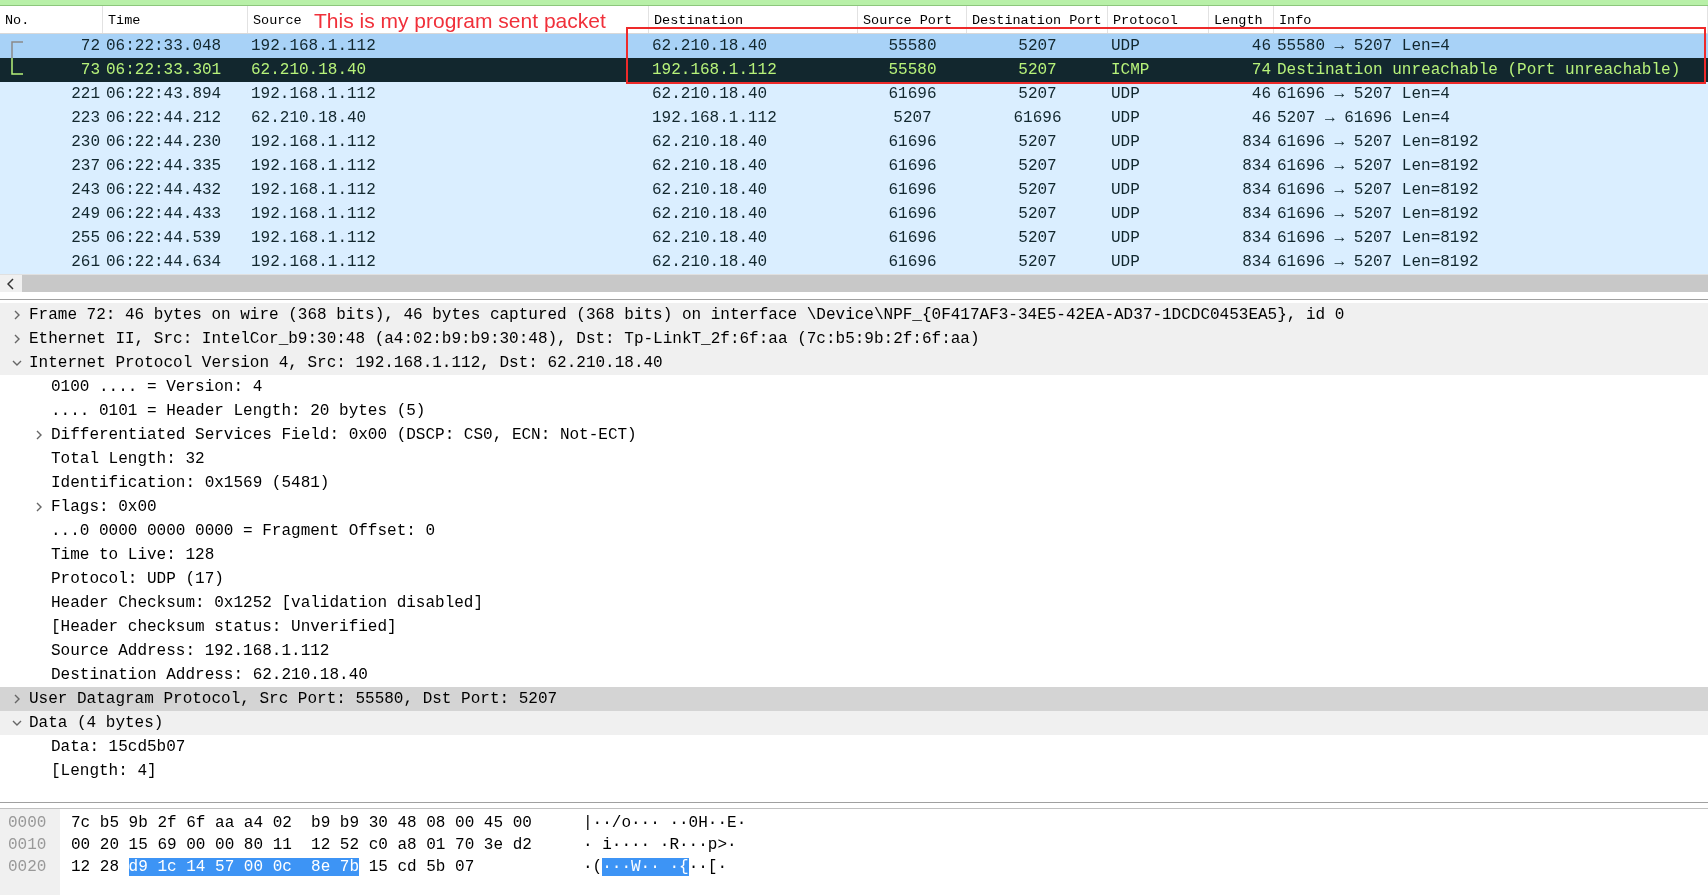 This screenshot has width=1708, height=895. Describe the element at coordinates (854, 70) in the screenshot. I see `packet-row: 73 06:22:33.301 62.210.18.40 192.168.1.112 55580 5207 ICMP 74 Destination unreachable (Port unreachable)` at that location.